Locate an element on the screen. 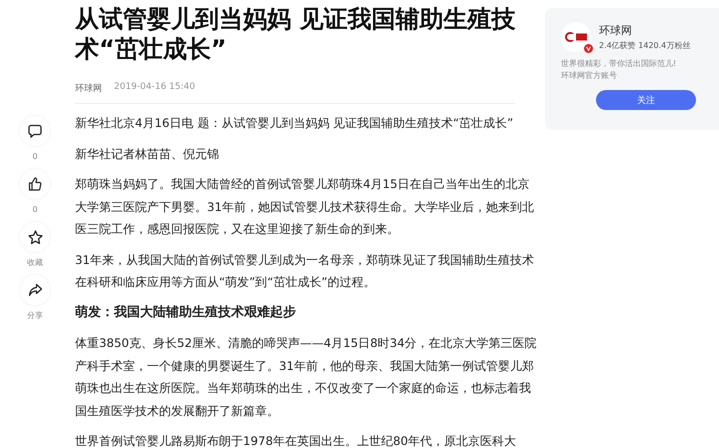 The width and height of the screenshot is (719, 448). article-paragraph: 31年来，从我国大陆的首例试管婴儿到成为一名母亲，郑萌珠见证了我国辅助生殖技术在科研和临床应用等方面从“萌发”到“茁壮成长”的过程。 is located at coordinates (305, 271).